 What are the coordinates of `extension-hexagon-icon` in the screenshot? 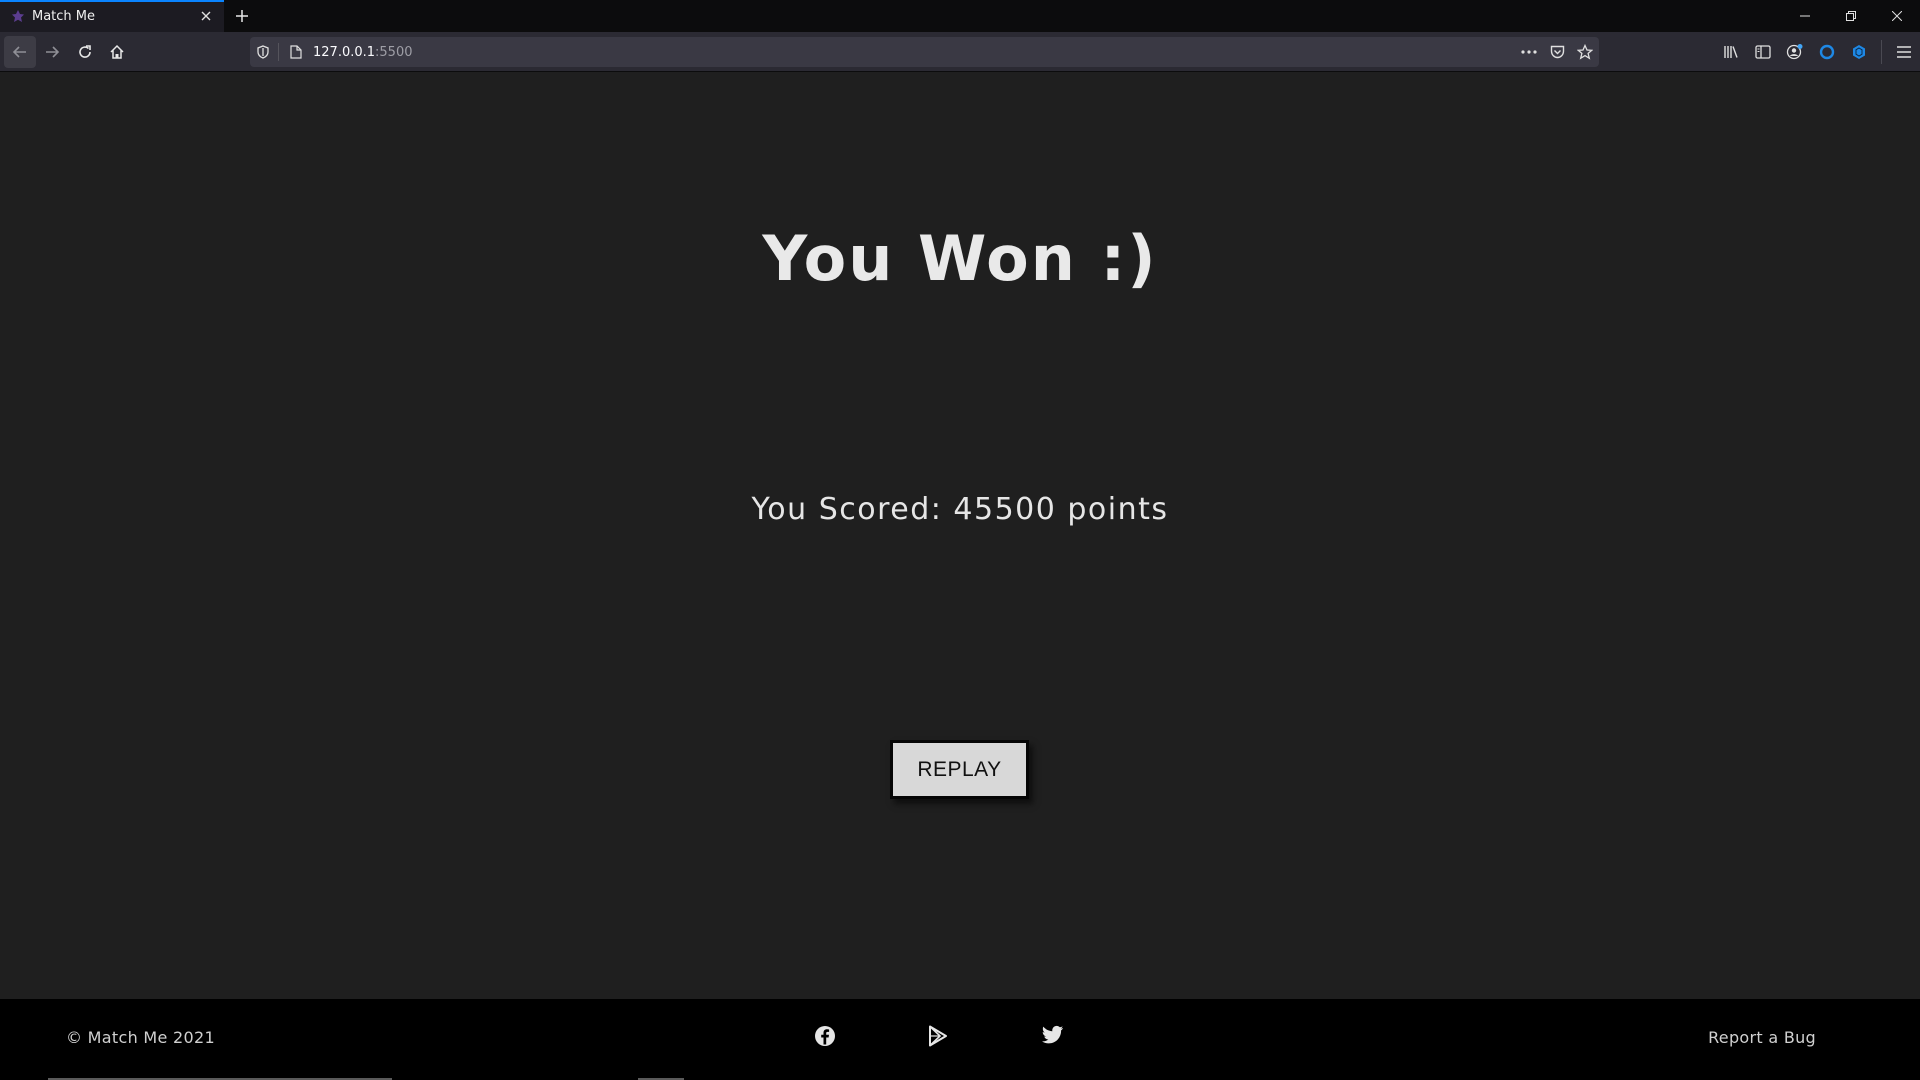 It's located at (1859, 52).